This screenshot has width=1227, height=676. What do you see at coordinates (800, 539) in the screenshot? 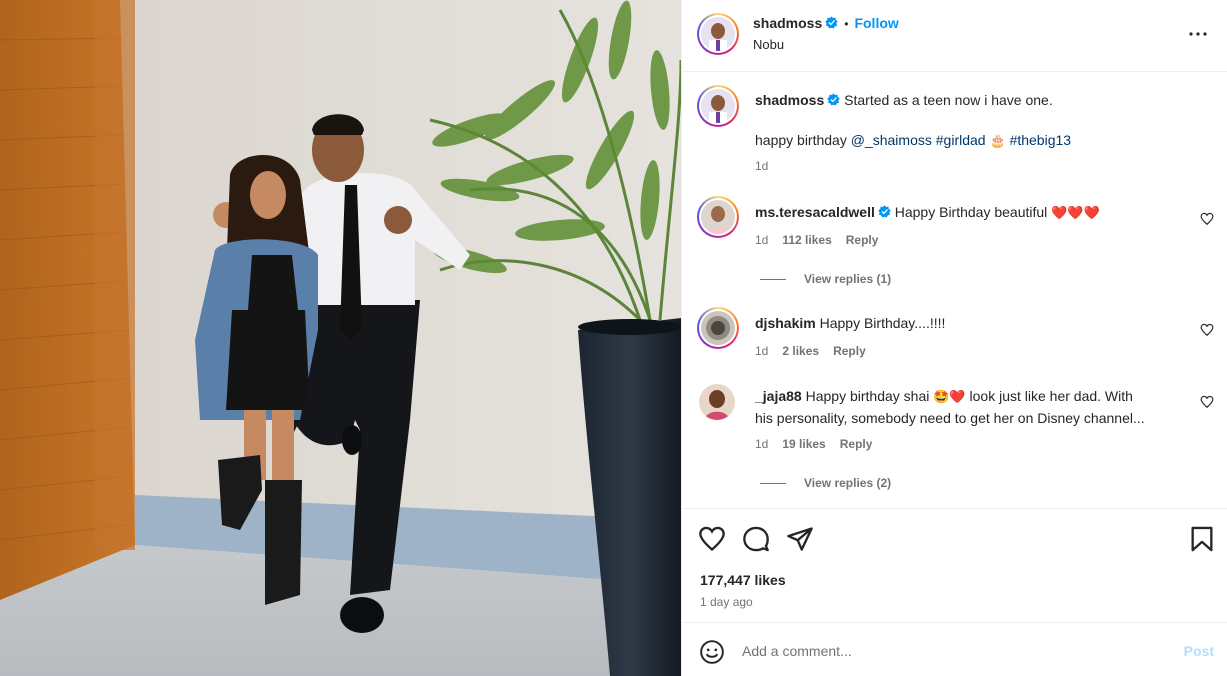
I see `share-paper-plane-icon` at bounding box center [800, 539].